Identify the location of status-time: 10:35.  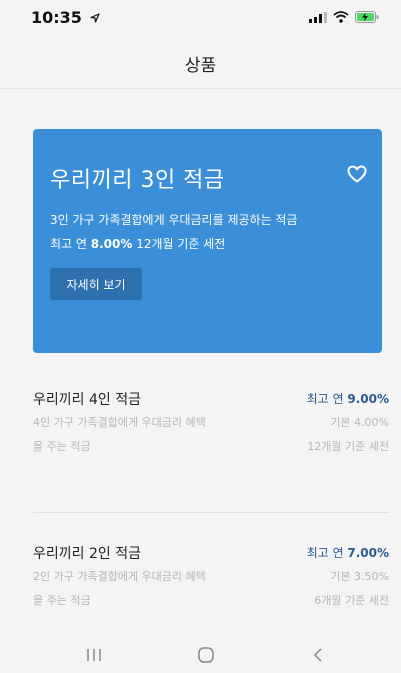
(65, 17).